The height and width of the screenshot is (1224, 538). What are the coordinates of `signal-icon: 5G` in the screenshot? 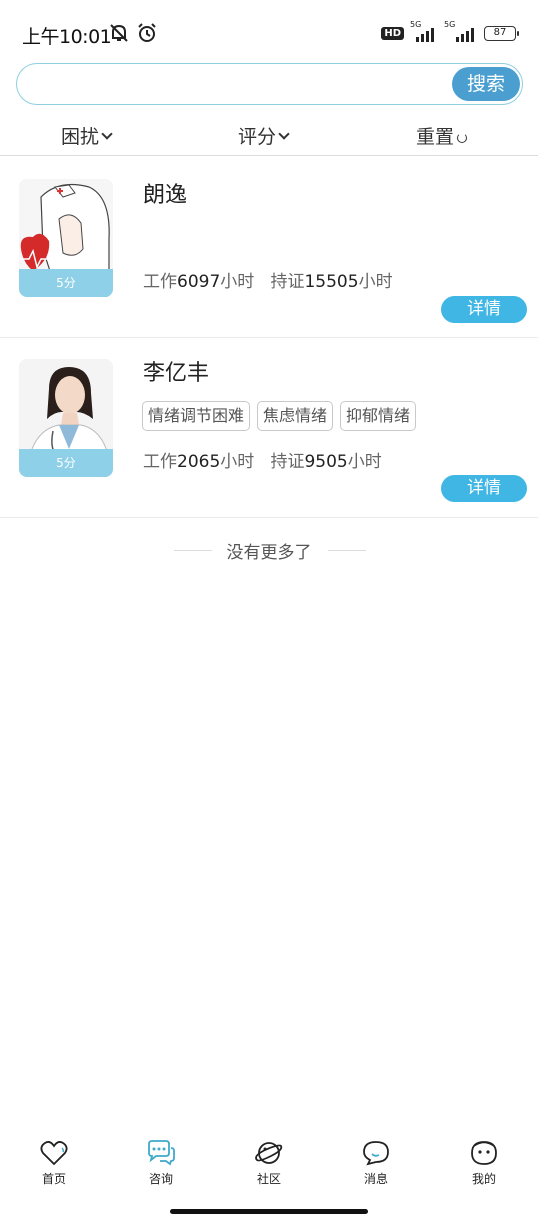 It's located at (424, 31).